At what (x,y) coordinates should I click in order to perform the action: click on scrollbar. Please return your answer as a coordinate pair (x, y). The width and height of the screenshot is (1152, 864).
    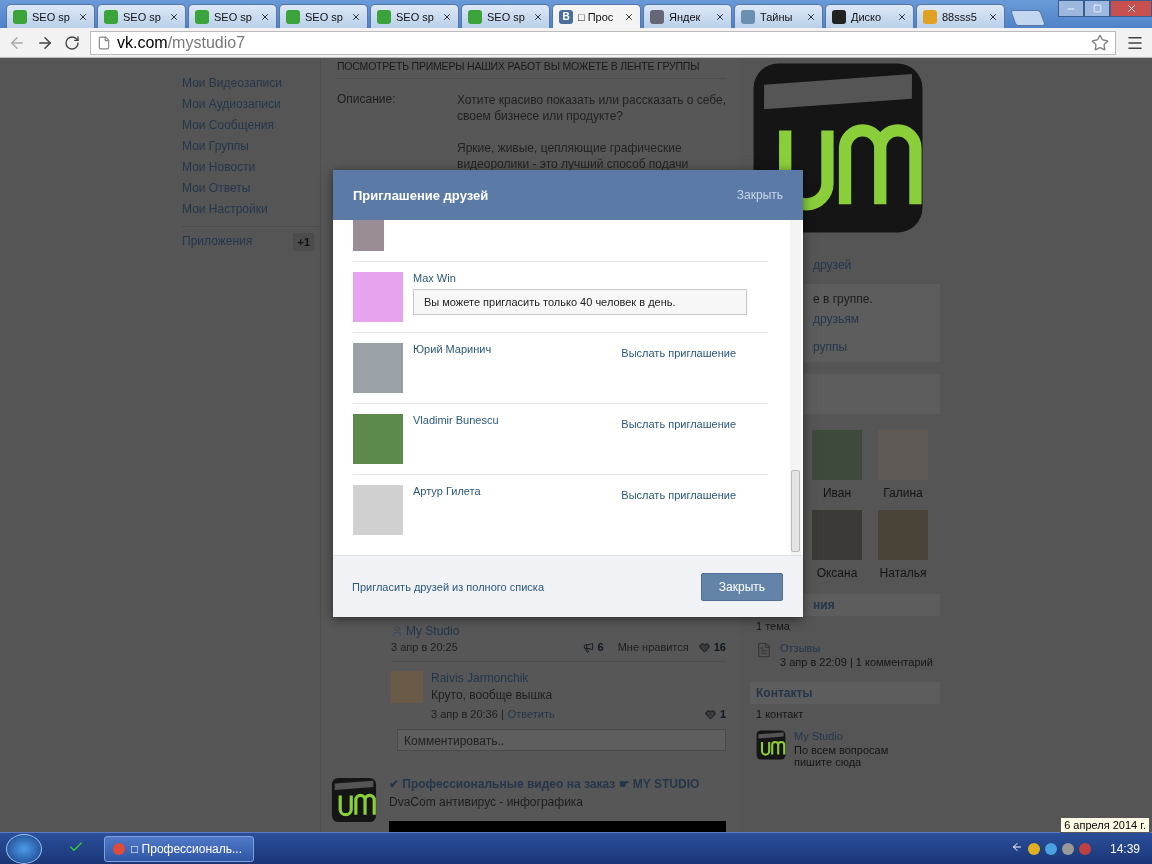
    Looking at the image, I should click on (795, 387).